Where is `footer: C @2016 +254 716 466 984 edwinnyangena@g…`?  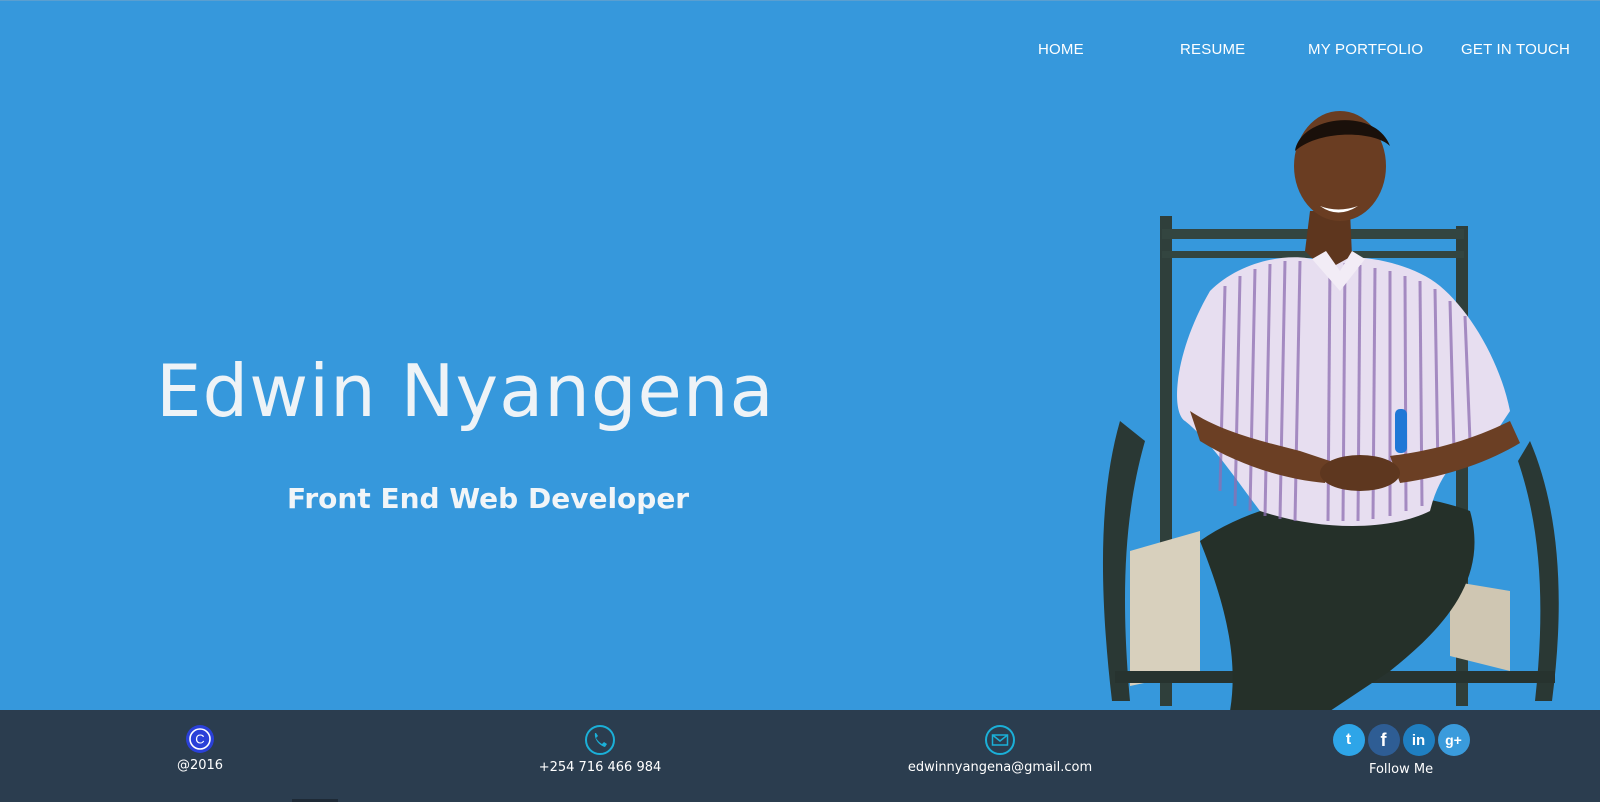
footer: C @2016 +254 716 466 984 edwinnyangena@g… is located at coordinates (800, 756).